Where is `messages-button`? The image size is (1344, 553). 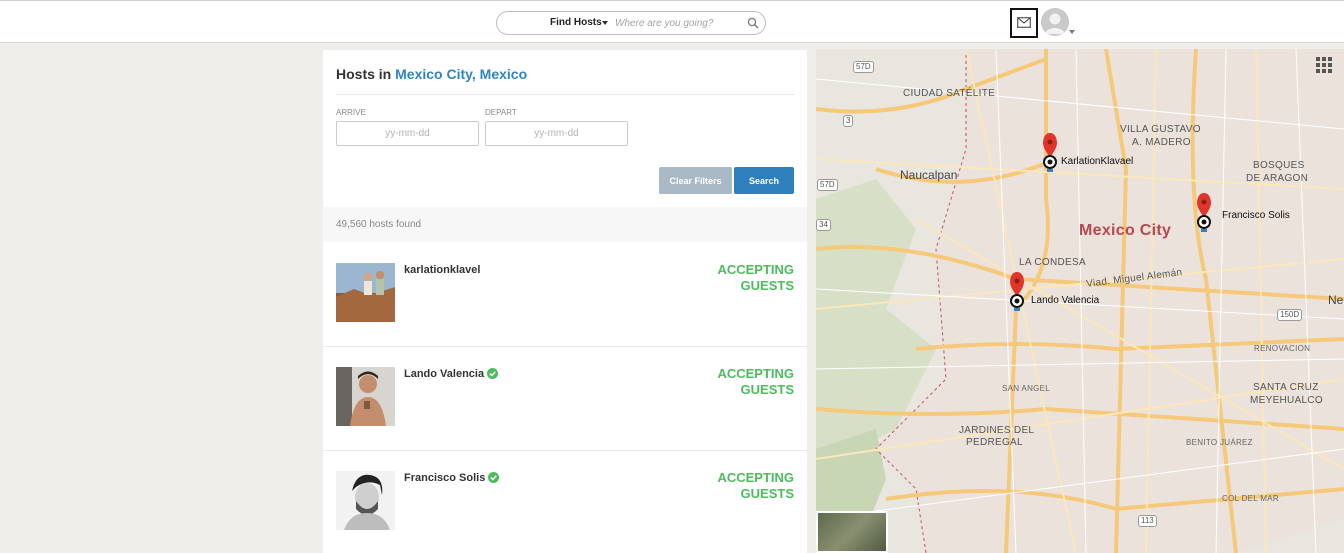 messages-button is located at coordinates (1024, 23).